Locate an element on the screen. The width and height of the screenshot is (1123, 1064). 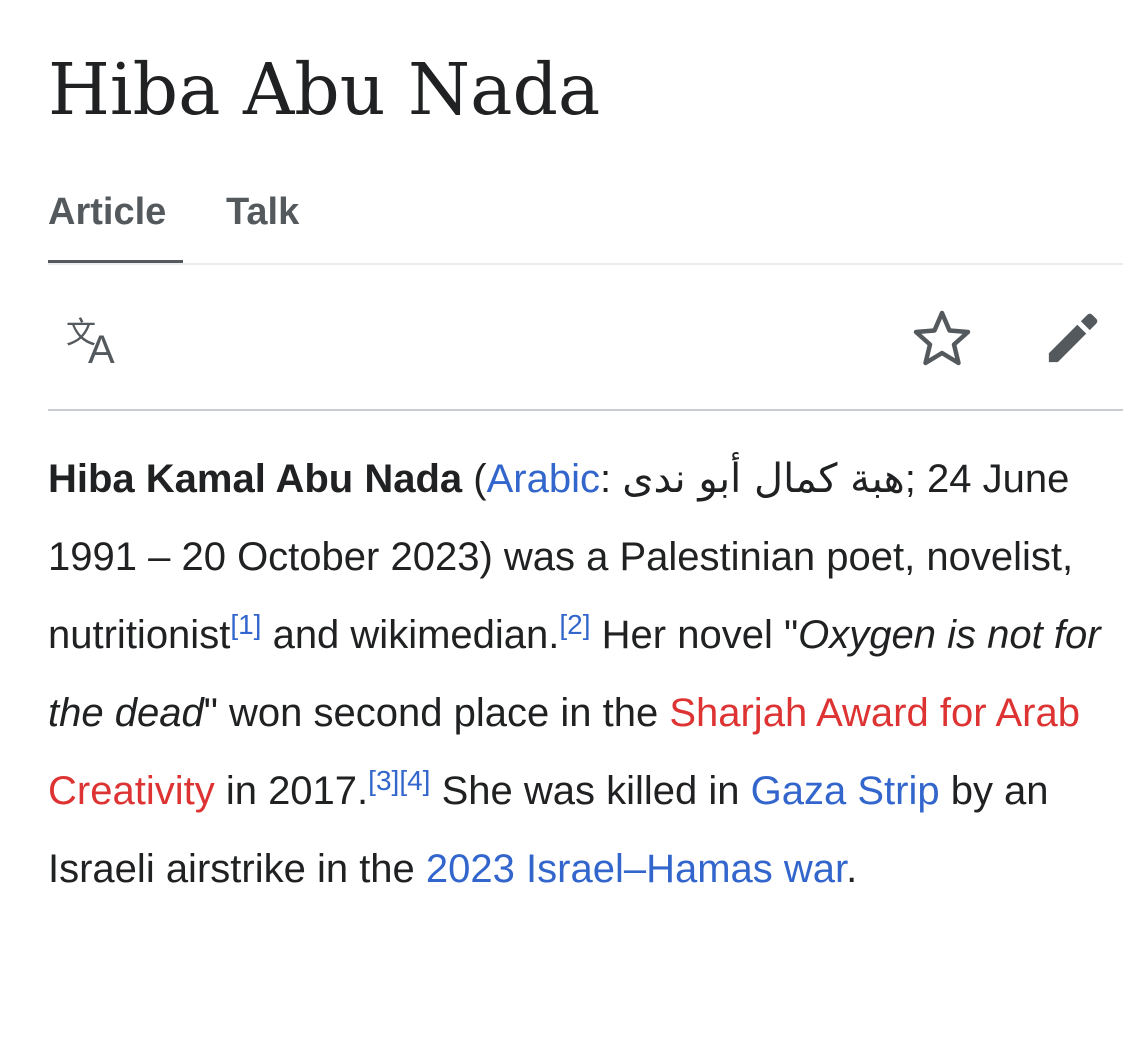
reference-4: [4] is located at coordinates (414, 780).